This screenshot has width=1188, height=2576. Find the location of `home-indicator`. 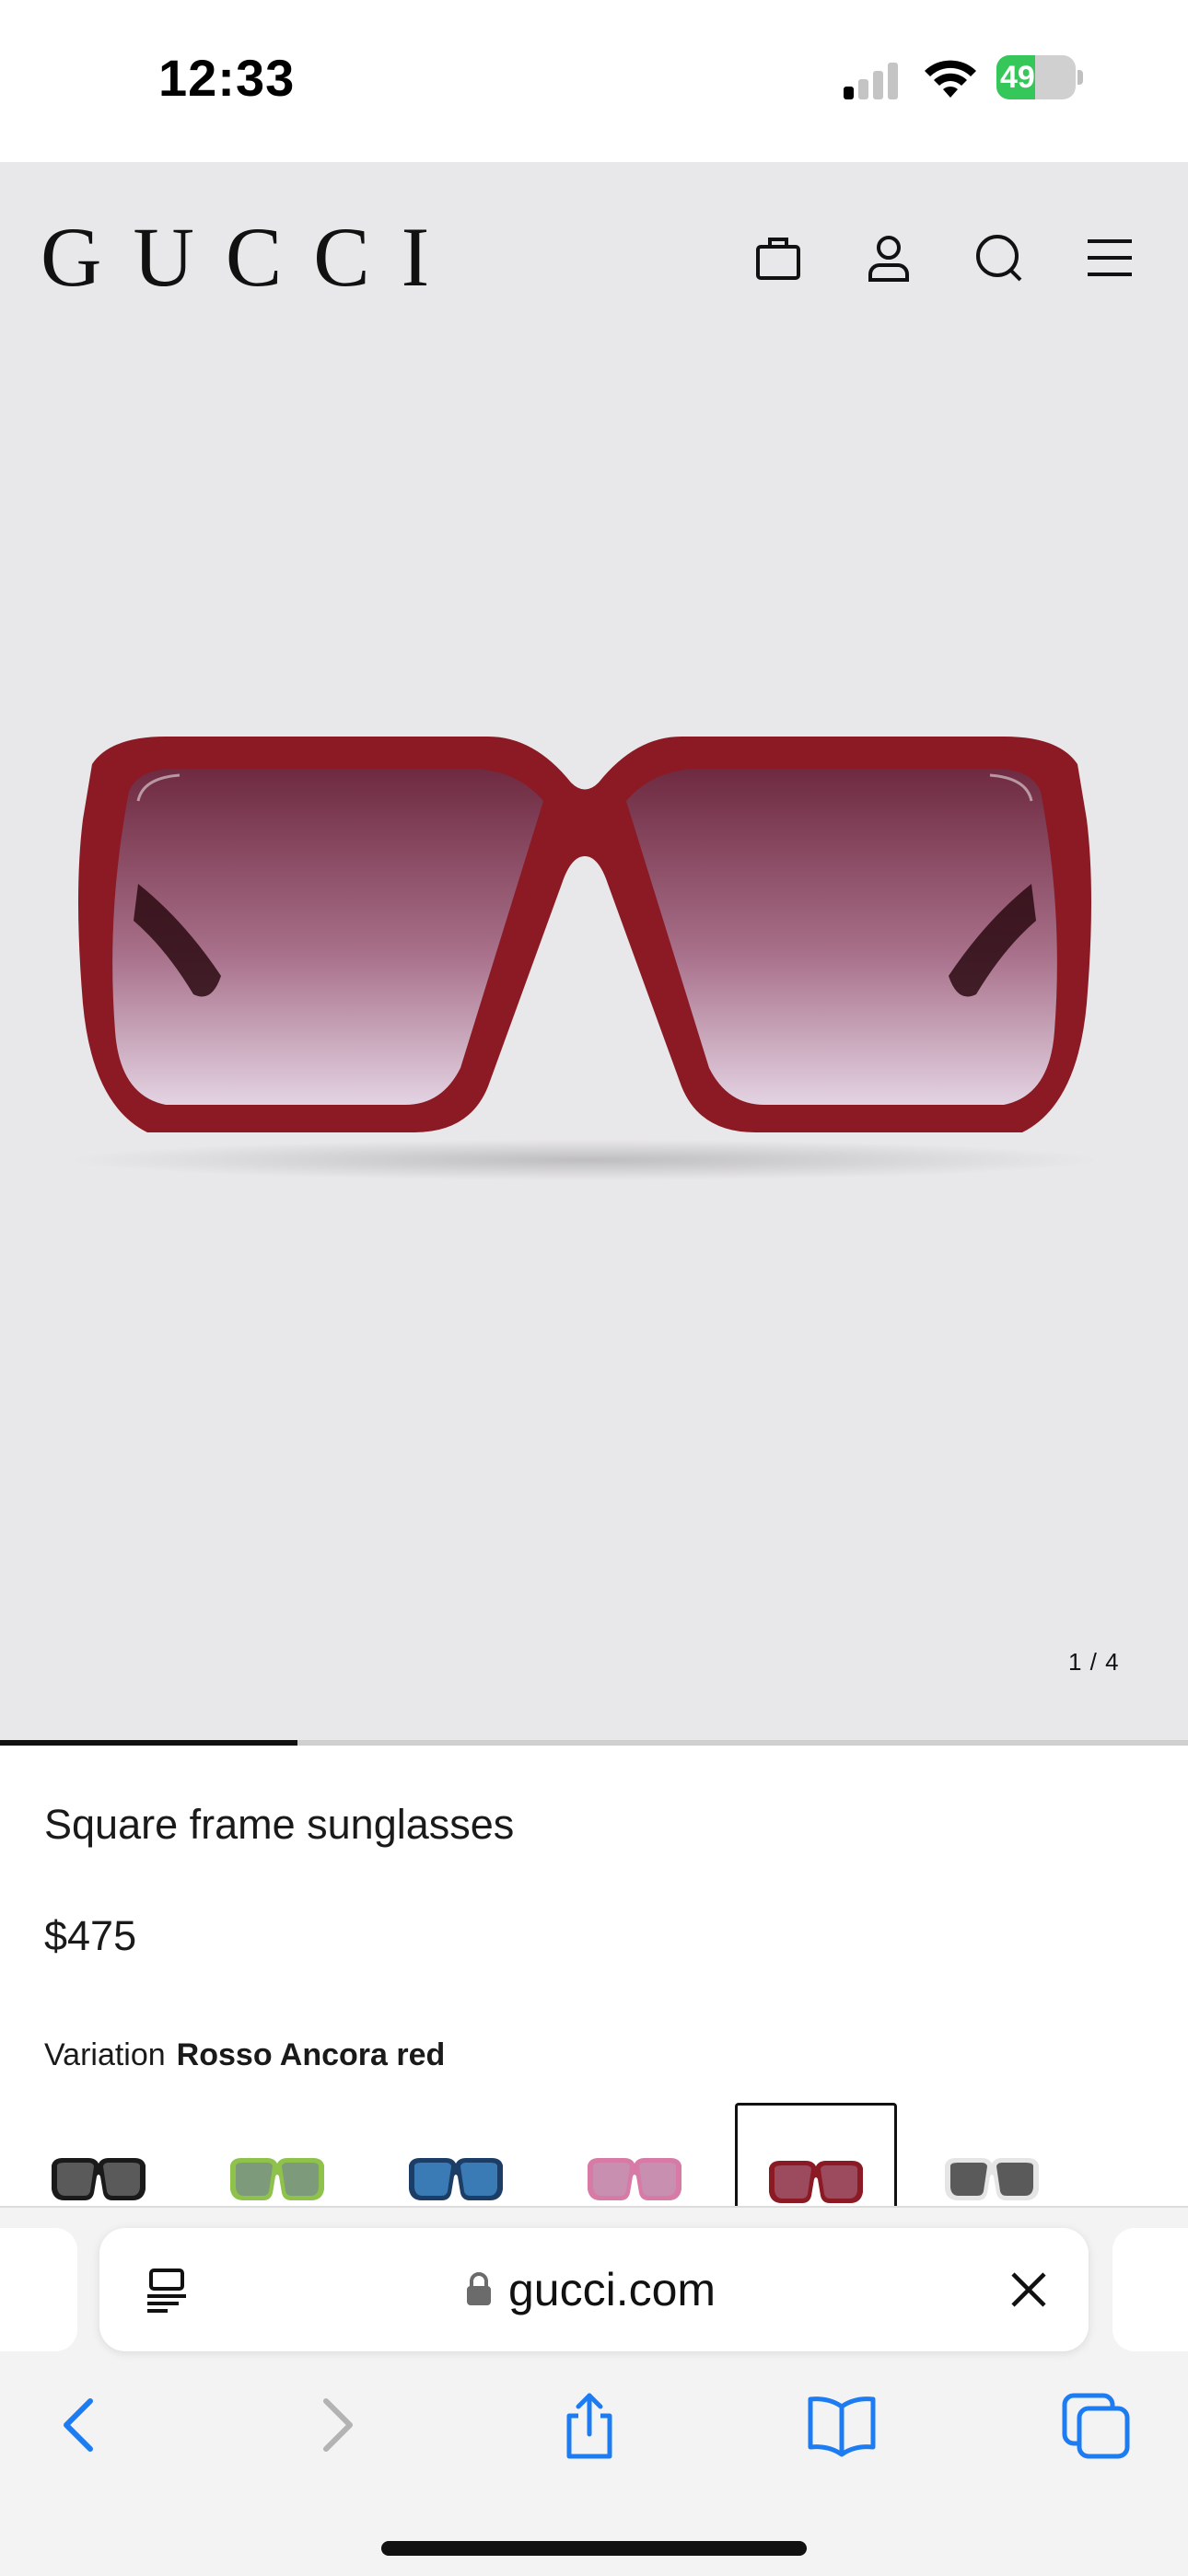

home-indicator is located at coordinates (594, 2548).